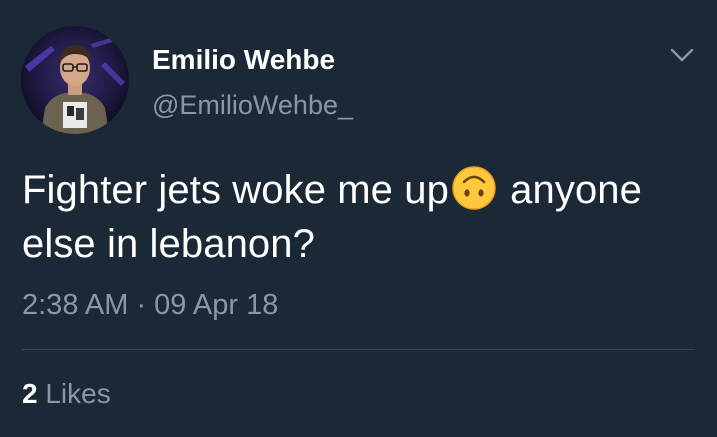 The height and width of the screenshot is (437, 717). I want to click on tweet-text-line-1: Fighter jets woke me up anyone, so click(367, 190).